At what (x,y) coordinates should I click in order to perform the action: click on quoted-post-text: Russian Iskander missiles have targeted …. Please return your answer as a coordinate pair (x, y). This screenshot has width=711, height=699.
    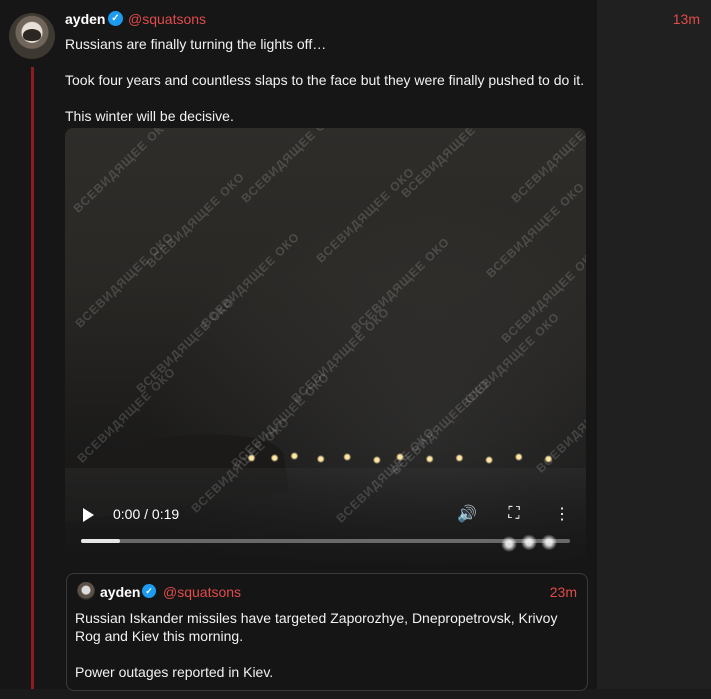
    Looking at the image, I should click on (325, 654).